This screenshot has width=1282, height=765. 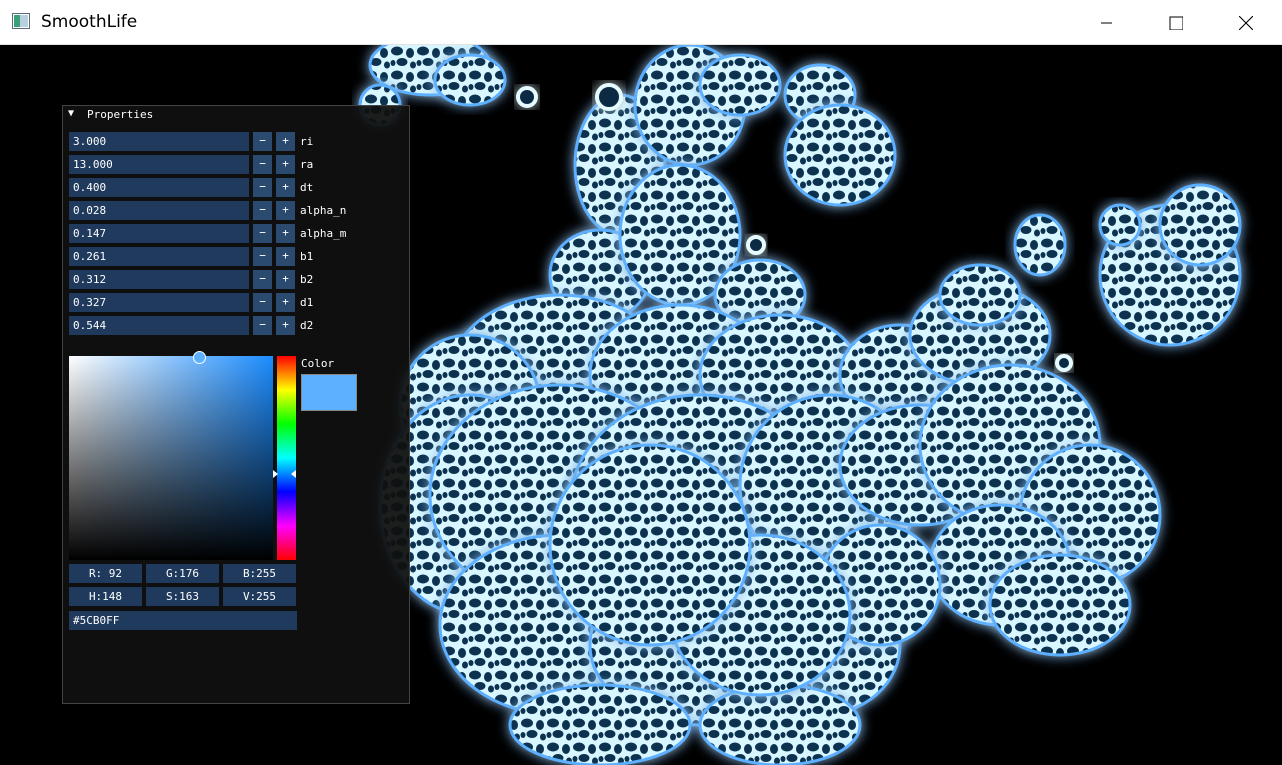 I want to click on close-button, so click(x=1246, y=22).